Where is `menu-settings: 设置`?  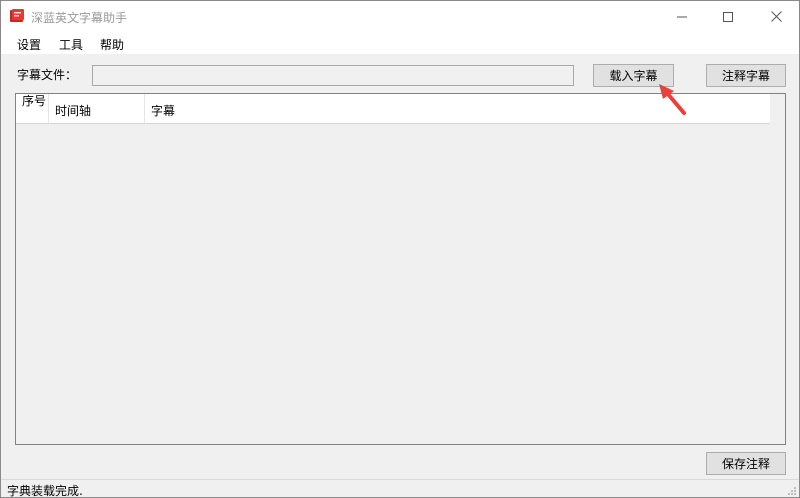 menu-settings: 设置 is located at coordinates (29, 44).